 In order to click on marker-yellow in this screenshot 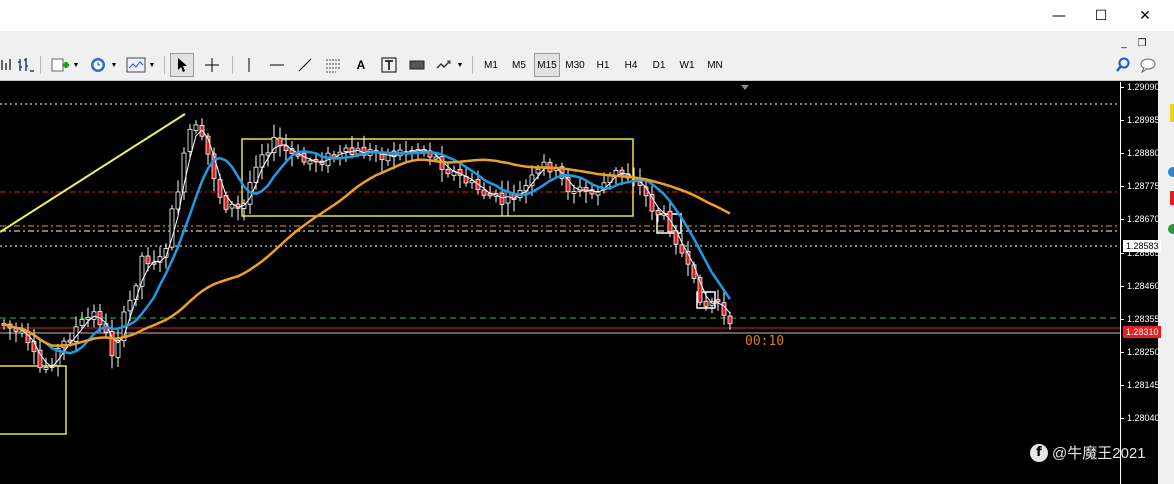, I will do `click(1172, 113)`.